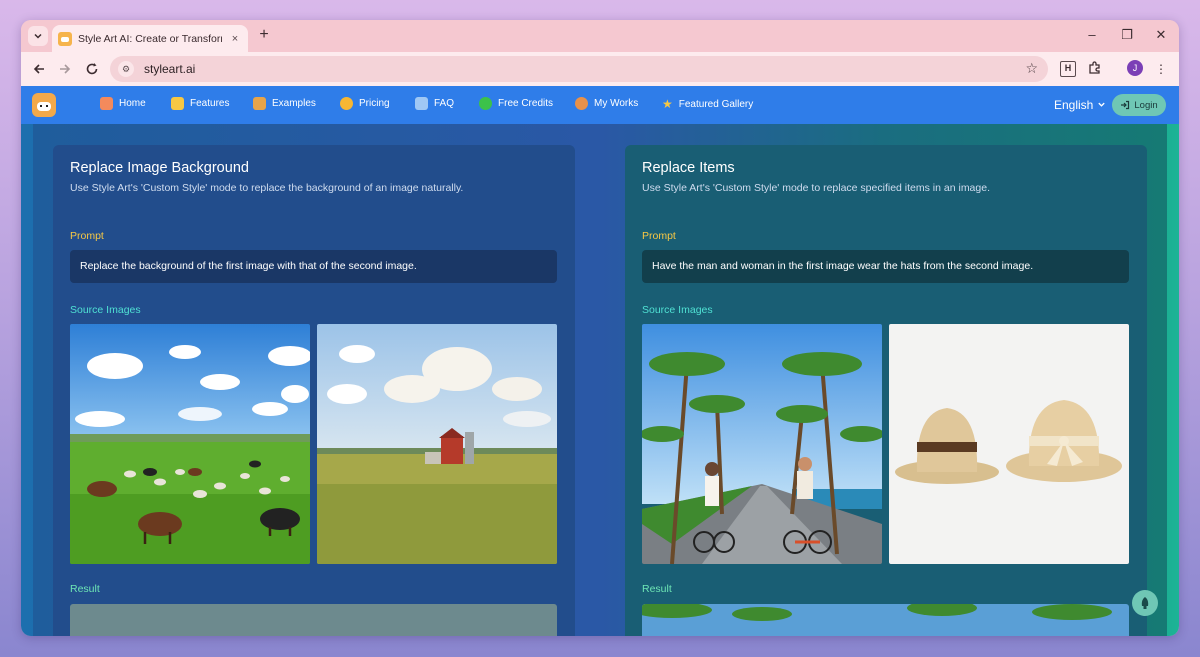 The height and width of the screenshot is (657, 1200). What do you see at coordinates (616, 103) in the screenshot?
I see `nav-my-works-label: My Works` at bounding box center [616, 103].